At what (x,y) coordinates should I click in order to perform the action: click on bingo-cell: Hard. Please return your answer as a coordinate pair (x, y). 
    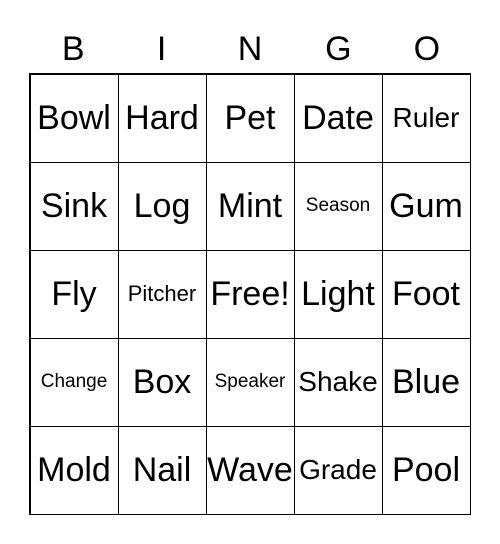
    Looking at the image, I should click on (162, 118).